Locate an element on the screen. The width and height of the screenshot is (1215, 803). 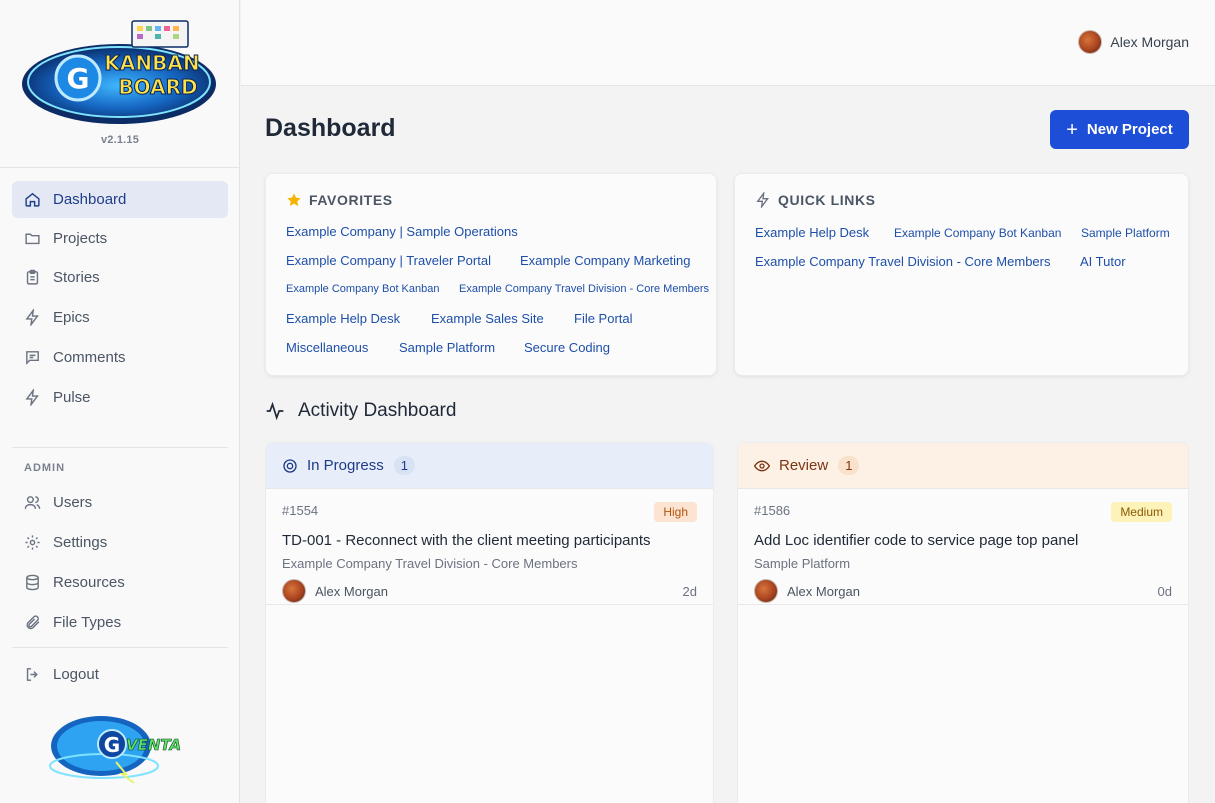
favorites-header: FAVORITES is located at coordinates (339, 200).